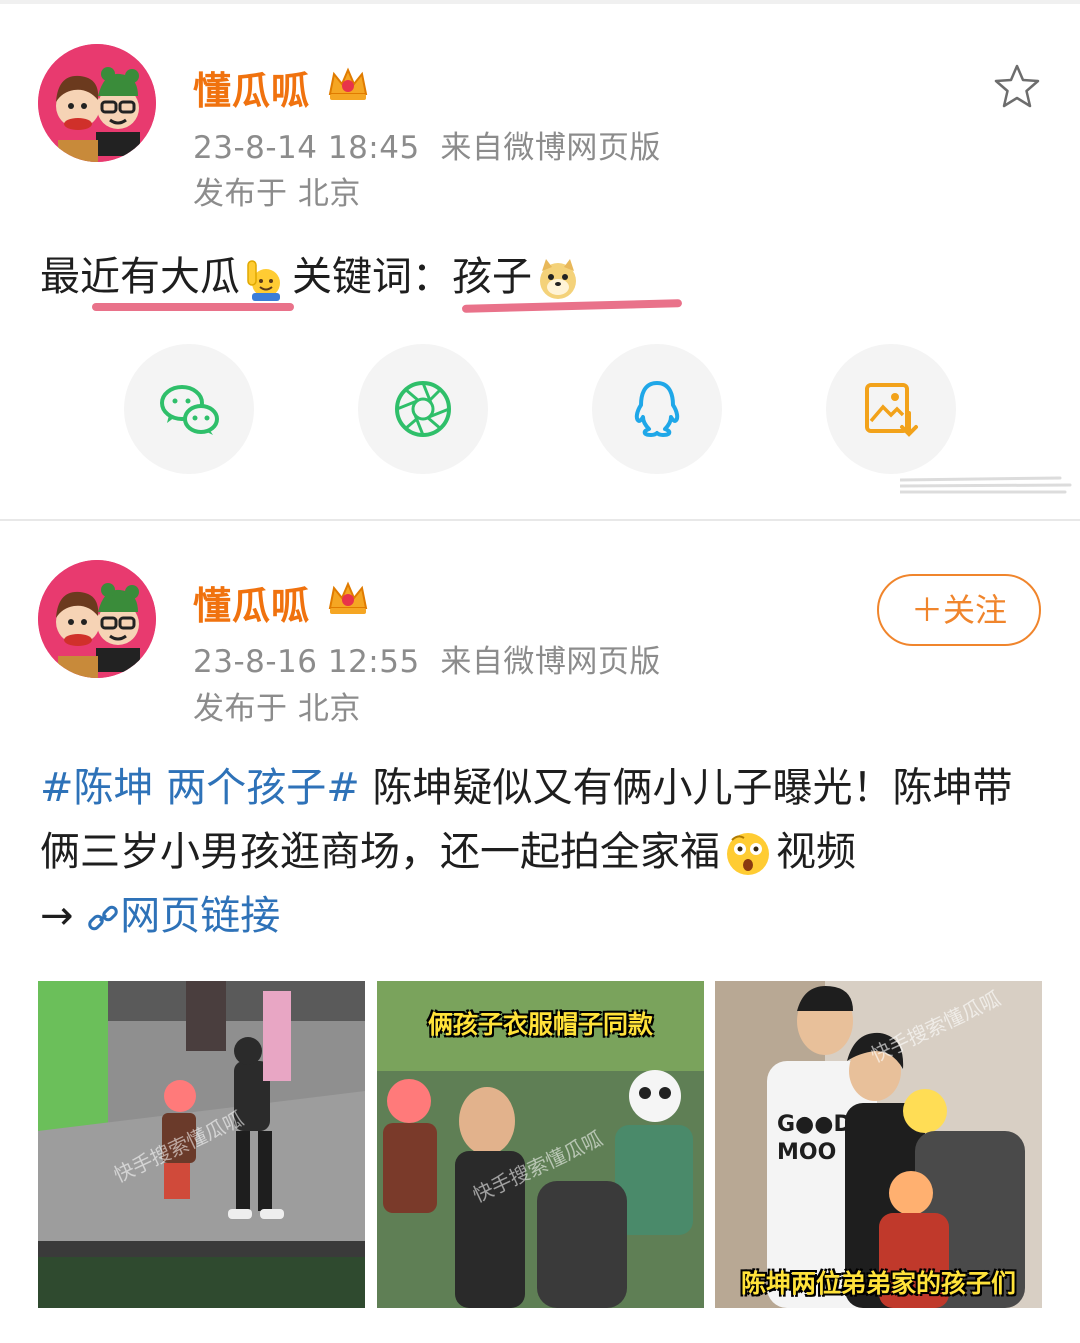 The image size is (1080, 1343). I want to click on link-chain-icon, so click(103, 918).